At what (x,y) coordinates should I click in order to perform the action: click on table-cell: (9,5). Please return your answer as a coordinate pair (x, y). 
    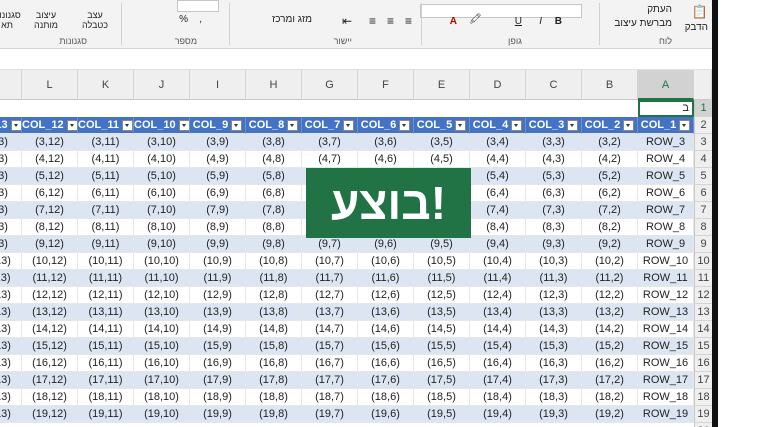
    Looking at the image, I should click on (442, 244).